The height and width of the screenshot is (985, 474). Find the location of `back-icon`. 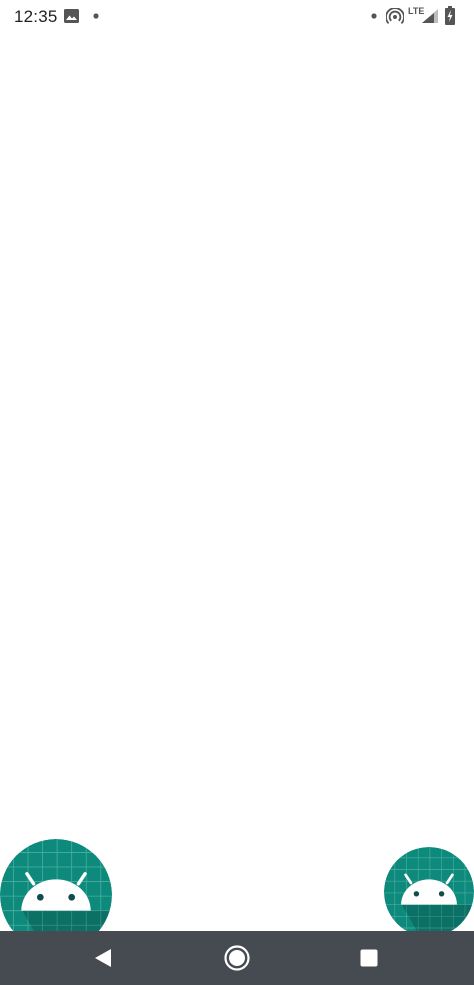

back-icon is located at coordinates (103, 958).